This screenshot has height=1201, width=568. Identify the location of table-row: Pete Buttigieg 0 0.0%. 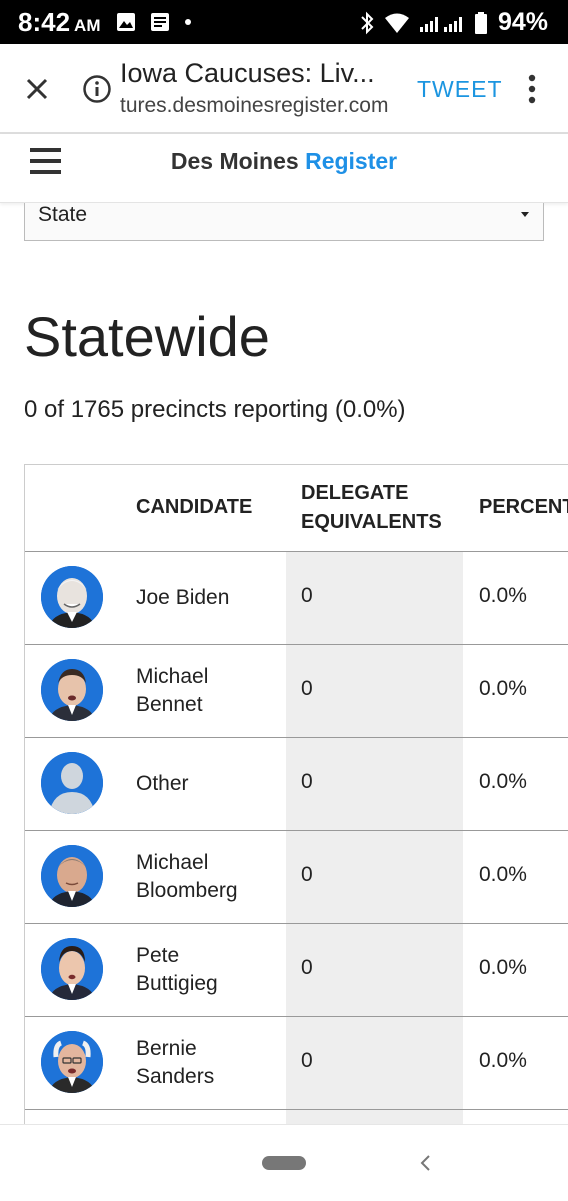
(296, 970).